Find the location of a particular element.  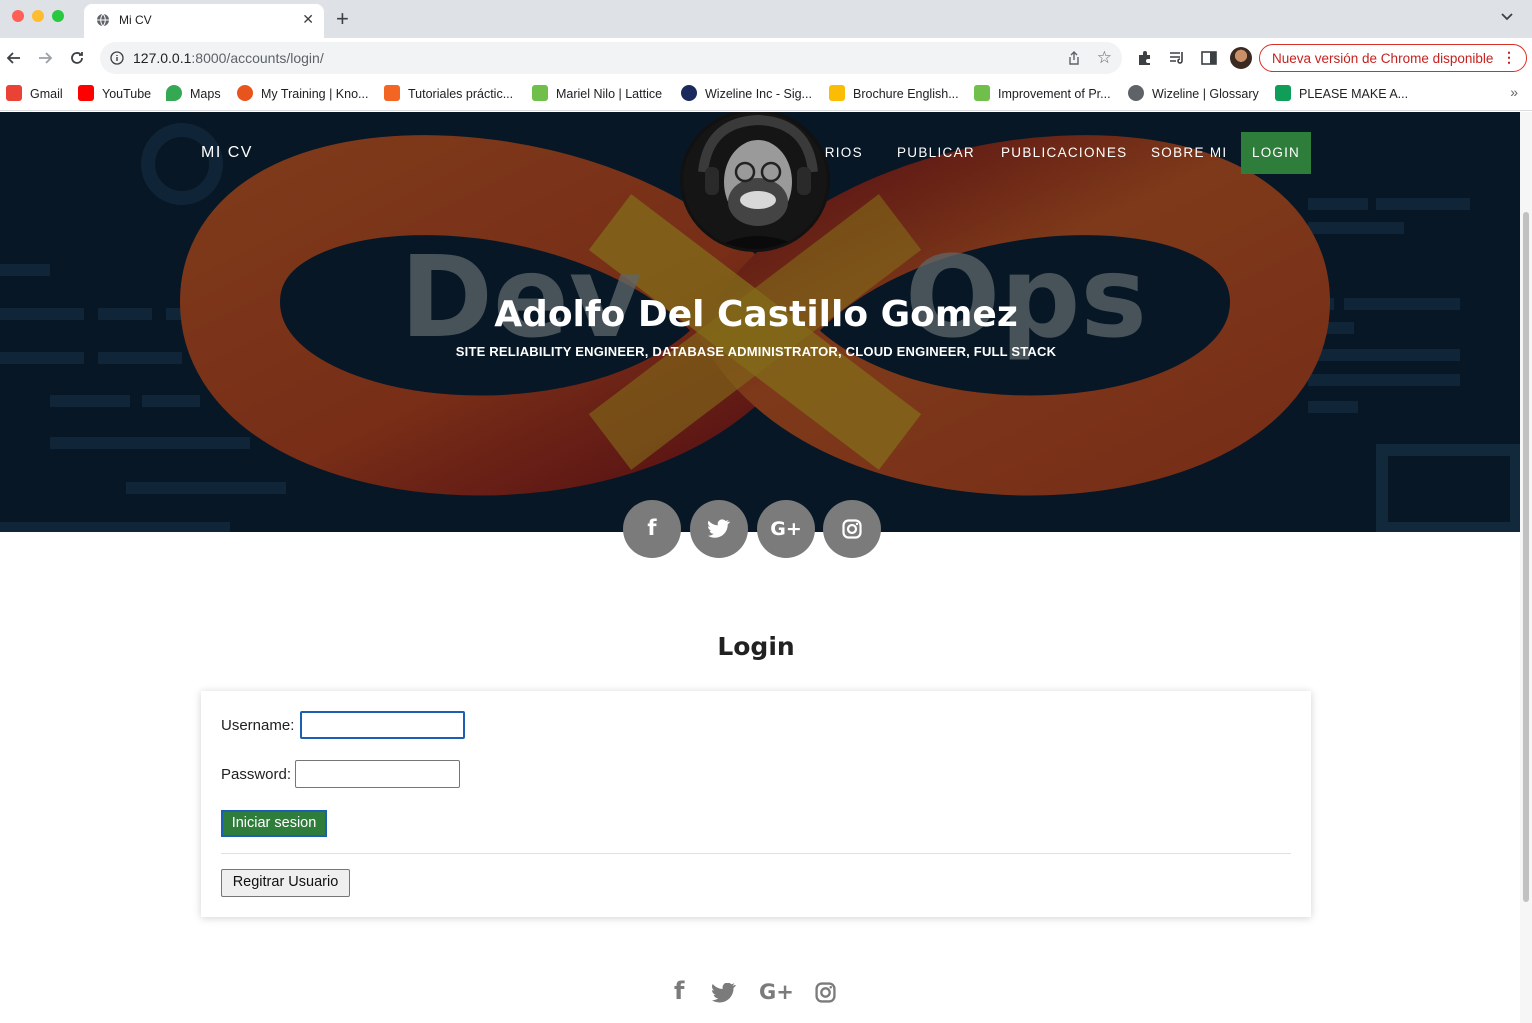

username-input is located at coordinates (382, 725).